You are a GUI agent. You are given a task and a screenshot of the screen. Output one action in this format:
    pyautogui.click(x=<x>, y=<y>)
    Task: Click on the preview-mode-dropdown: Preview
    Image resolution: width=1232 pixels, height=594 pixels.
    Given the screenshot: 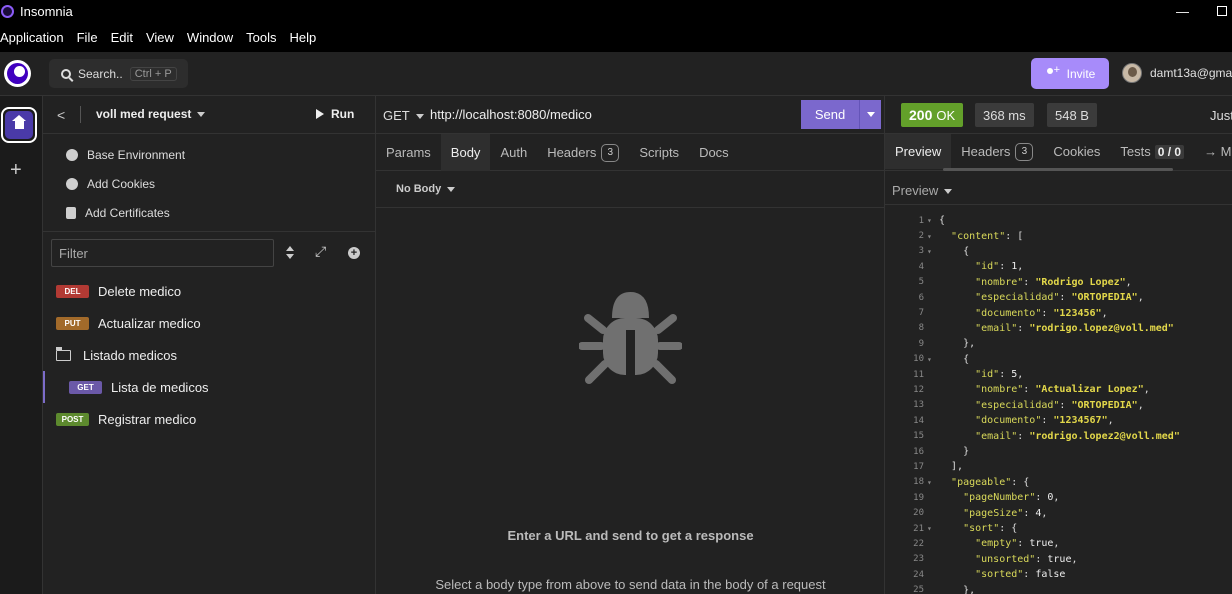 What is the action you would take?
    pyautogui.click(x=922, y=190)
    